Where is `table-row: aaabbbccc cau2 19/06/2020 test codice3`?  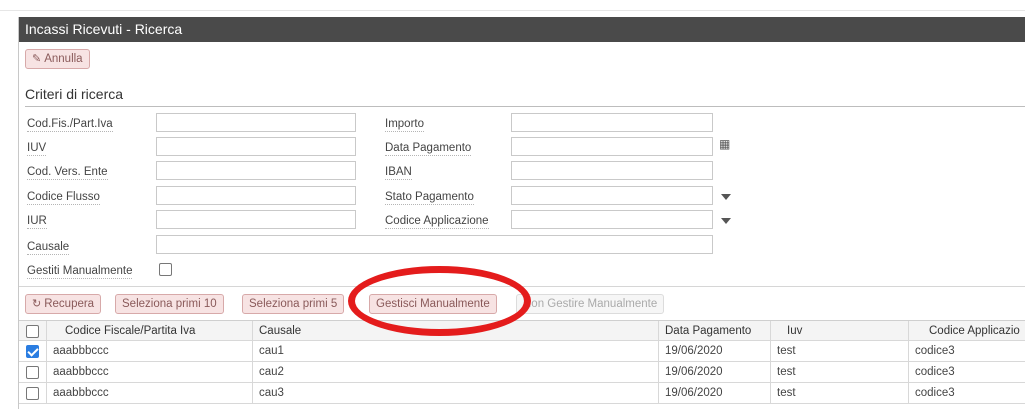 table-row: aaabbbccc cau2 19/06/2020 test codice3 is located at coordinates (522, 372).